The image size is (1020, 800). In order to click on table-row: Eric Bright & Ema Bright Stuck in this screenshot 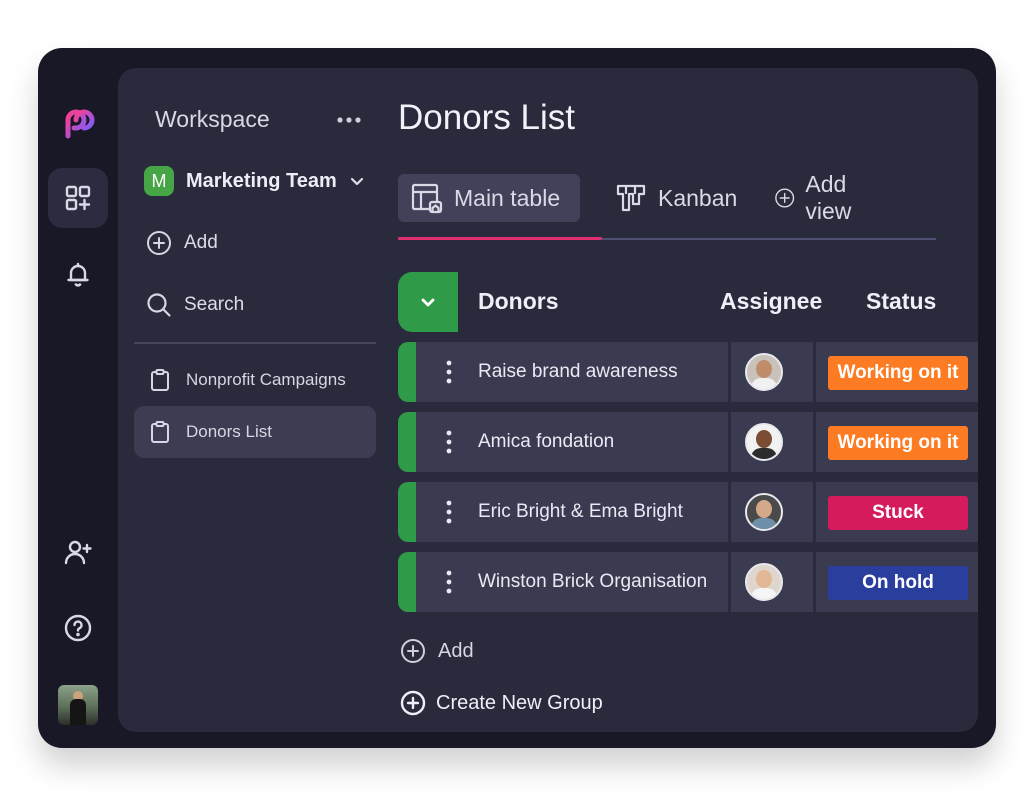, I will do `click(688, 512)`.